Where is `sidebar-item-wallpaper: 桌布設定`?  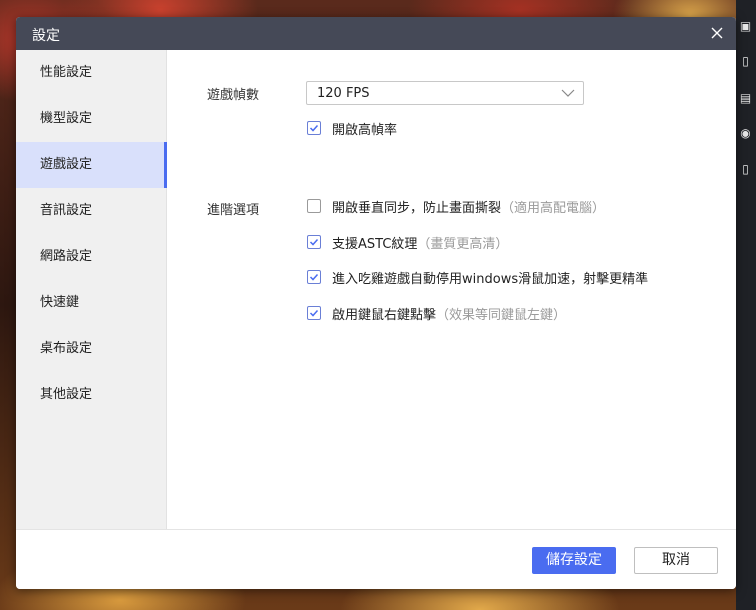
sidebar-item-wallpaper: 桌布設定 is located at coordinates (91, 349).